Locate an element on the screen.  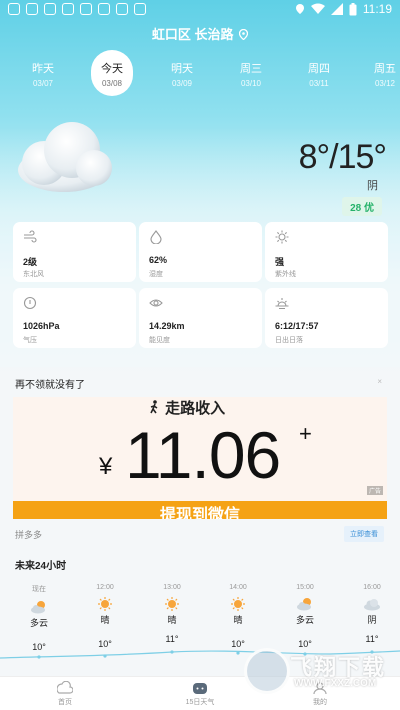
hourly-item: 16:00 阴 11° is located at coordinates (372, 614).